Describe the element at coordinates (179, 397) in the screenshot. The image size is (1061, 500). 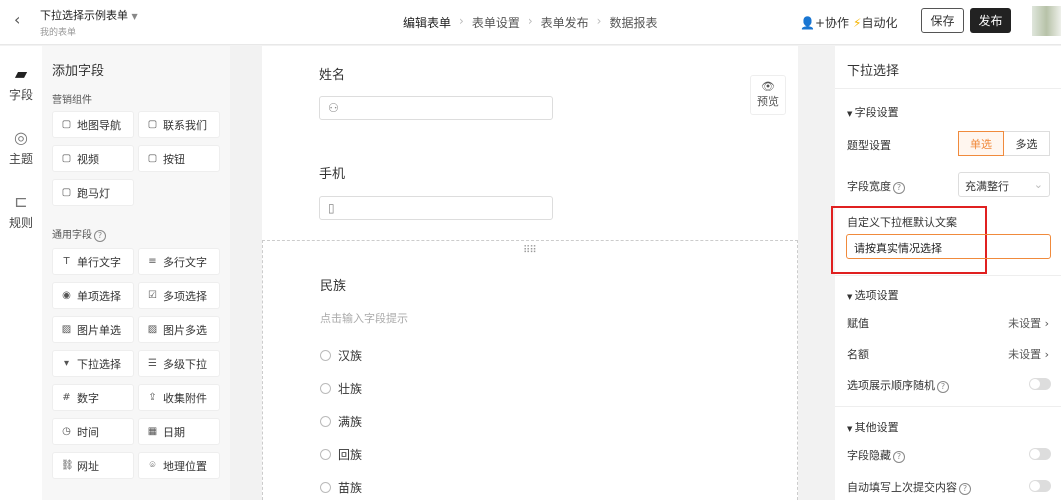
I see `field-button-9: ⇪ 收集附件` at that location.